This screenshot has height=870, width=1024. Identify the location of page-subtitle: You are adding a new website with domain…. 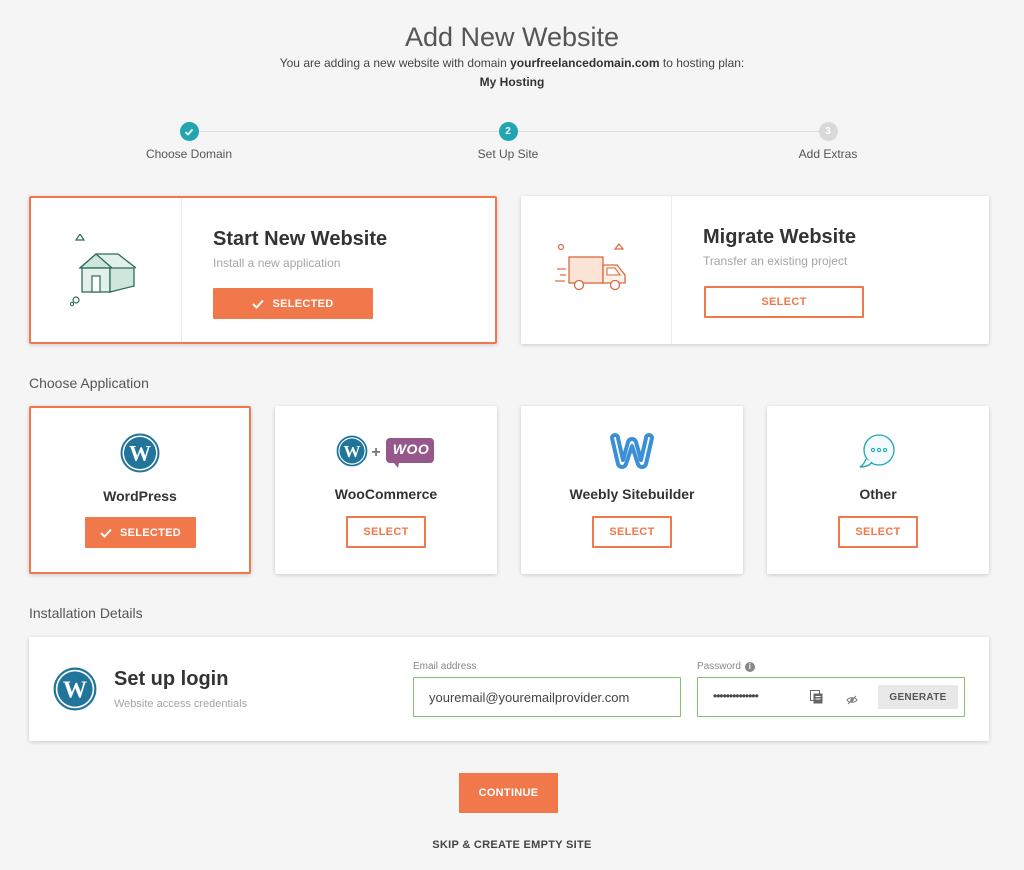
(512, 63).